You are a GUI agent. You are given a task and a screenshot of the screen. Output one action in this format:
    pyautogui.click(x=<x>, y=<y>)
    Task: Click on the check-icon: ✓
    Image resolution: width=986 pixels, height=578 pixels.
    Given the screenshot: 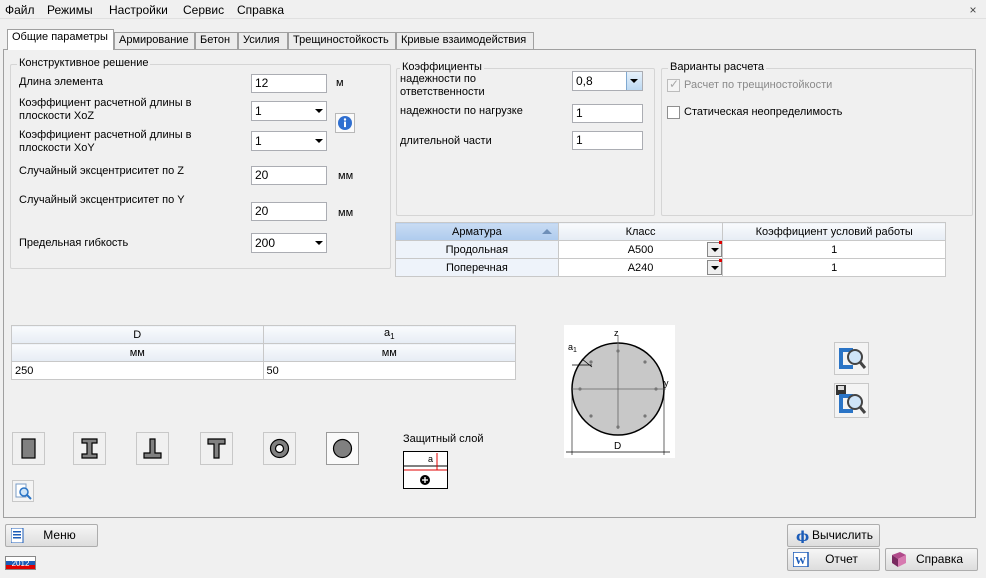 What is the action you would take?
    pyautogui.click(x=674, y=84)
    